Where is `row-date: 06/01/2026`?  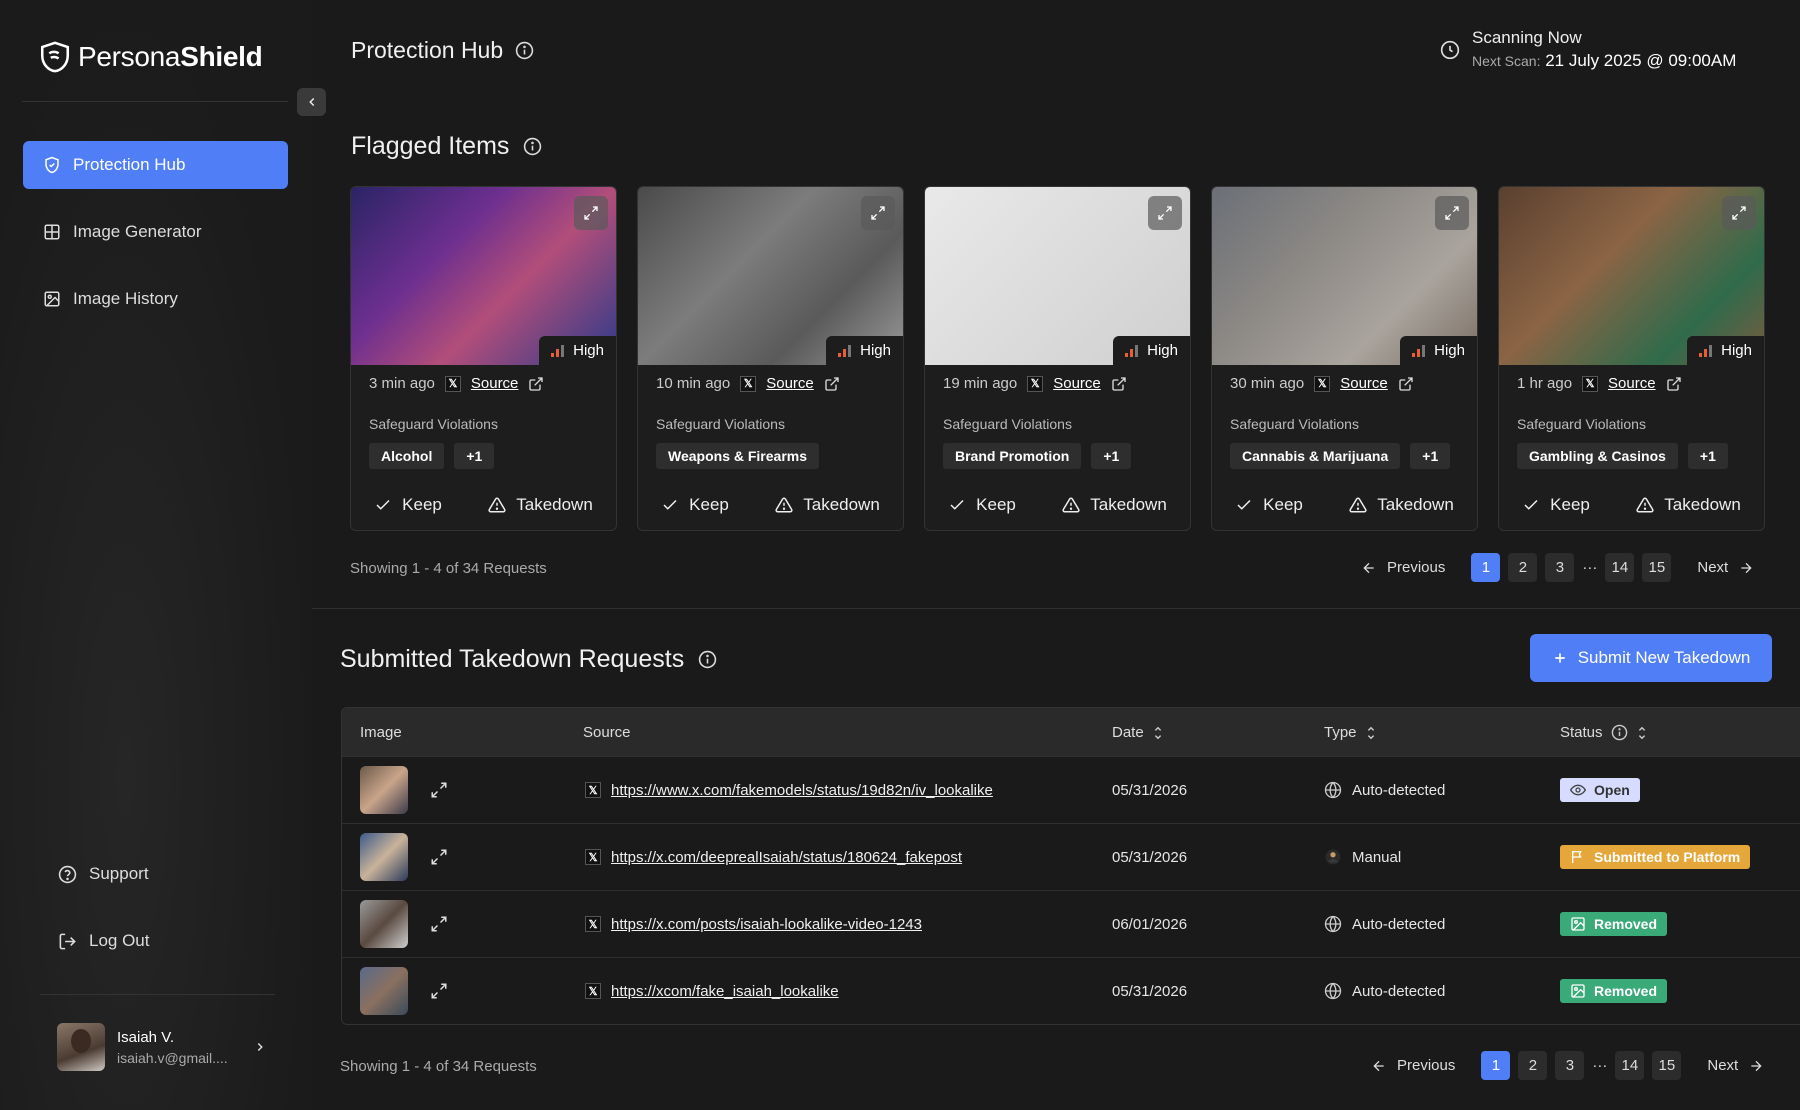
row-date: 06/01/2026 is located at coordinates (1150, 924).